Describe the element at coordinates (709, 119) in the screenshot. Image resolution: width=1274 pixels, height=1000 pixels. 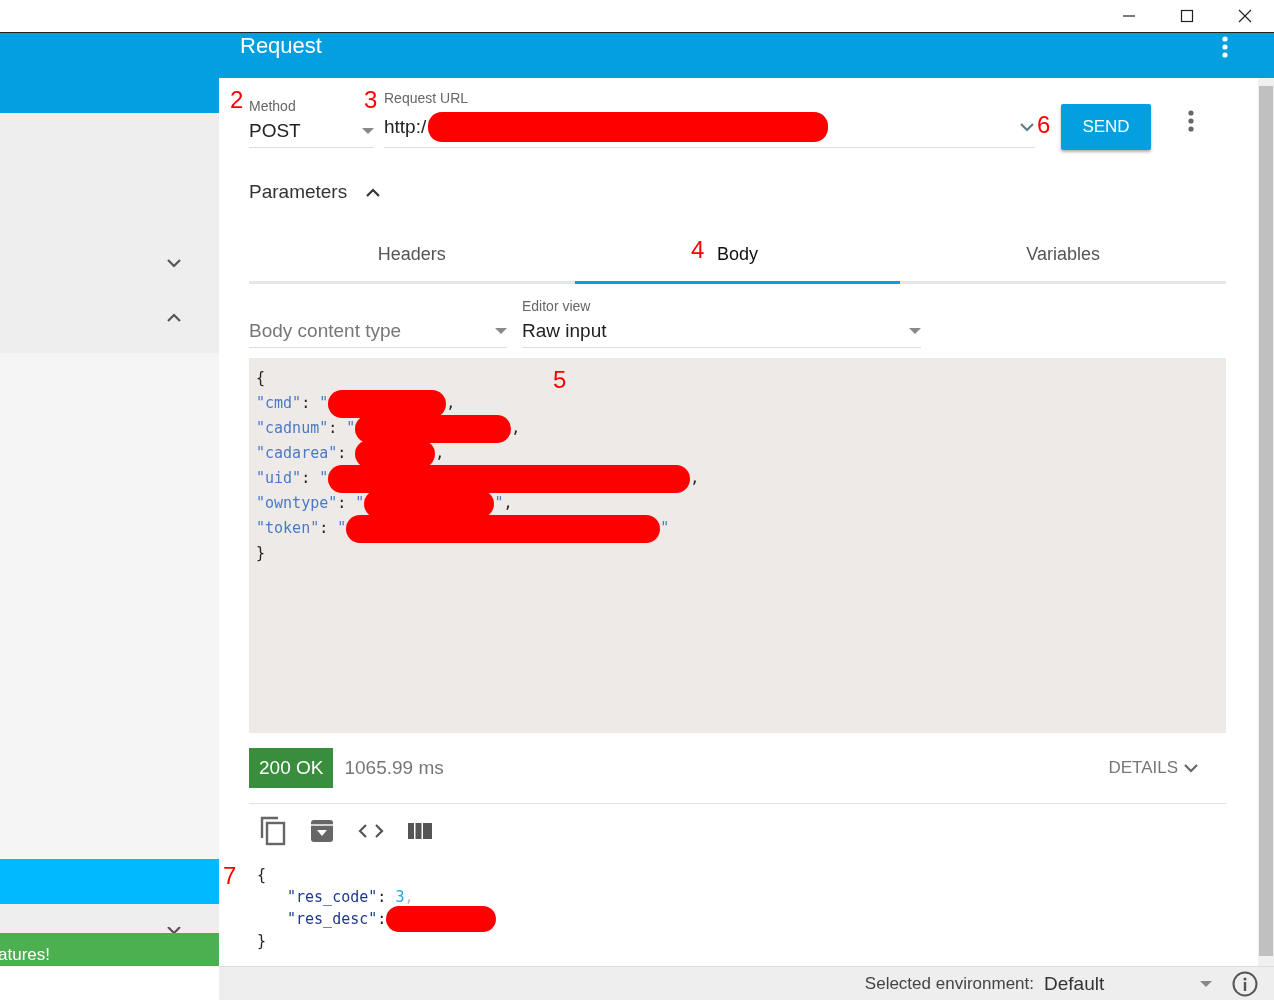
I see `url-field: Request URL http:/` at that location.